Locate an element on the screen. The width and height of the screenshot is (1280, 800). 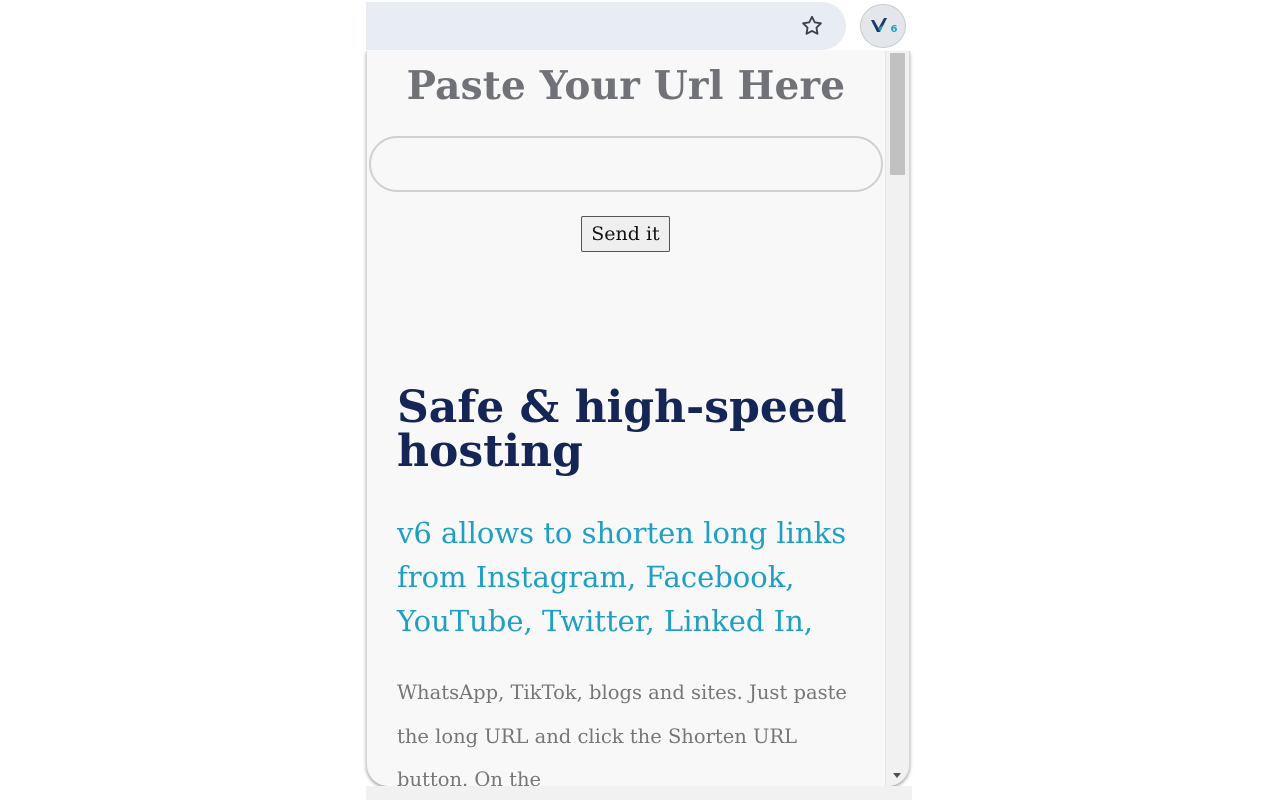
bookmark-star-icon is located at coordinates (812, 26).